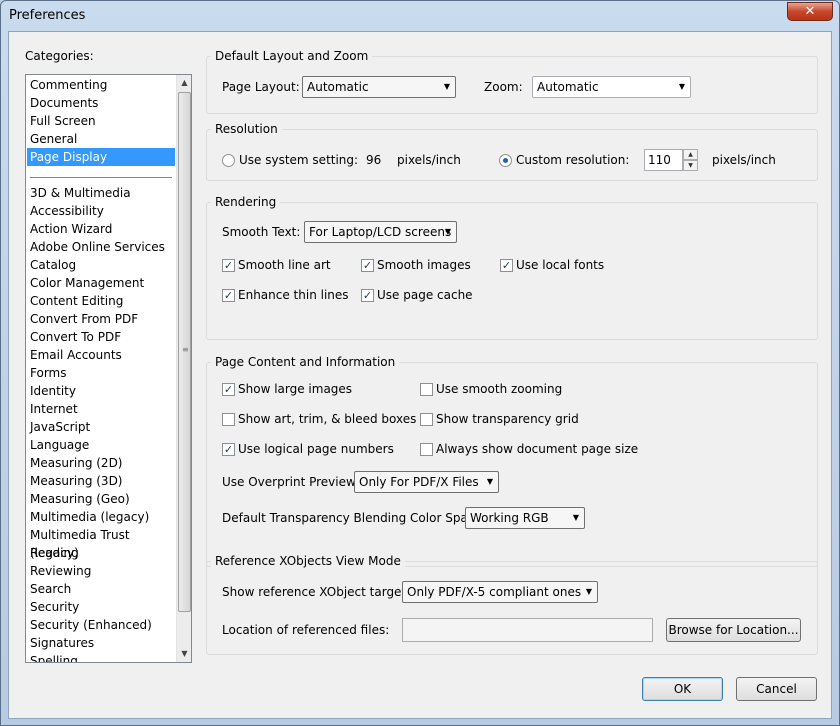 The width and height of the screenshot is (840, 726). I want to click on overprint-preview-value: Only For PDF/X Files, so click(419, 482).